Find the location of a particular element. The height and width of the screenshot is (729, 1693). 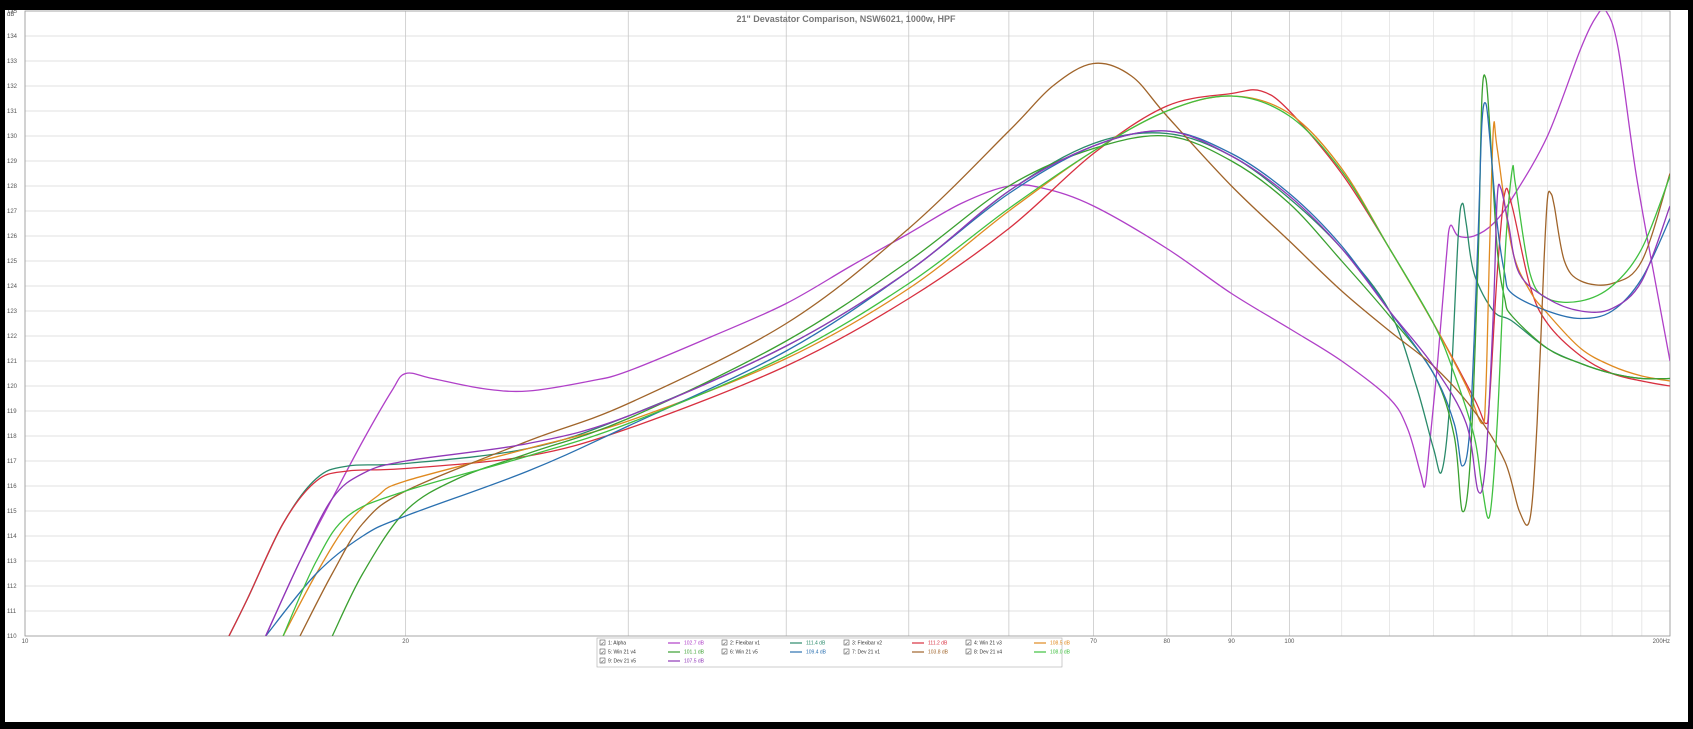

y-tick-label: 119 is located at coordinates (12, 412).